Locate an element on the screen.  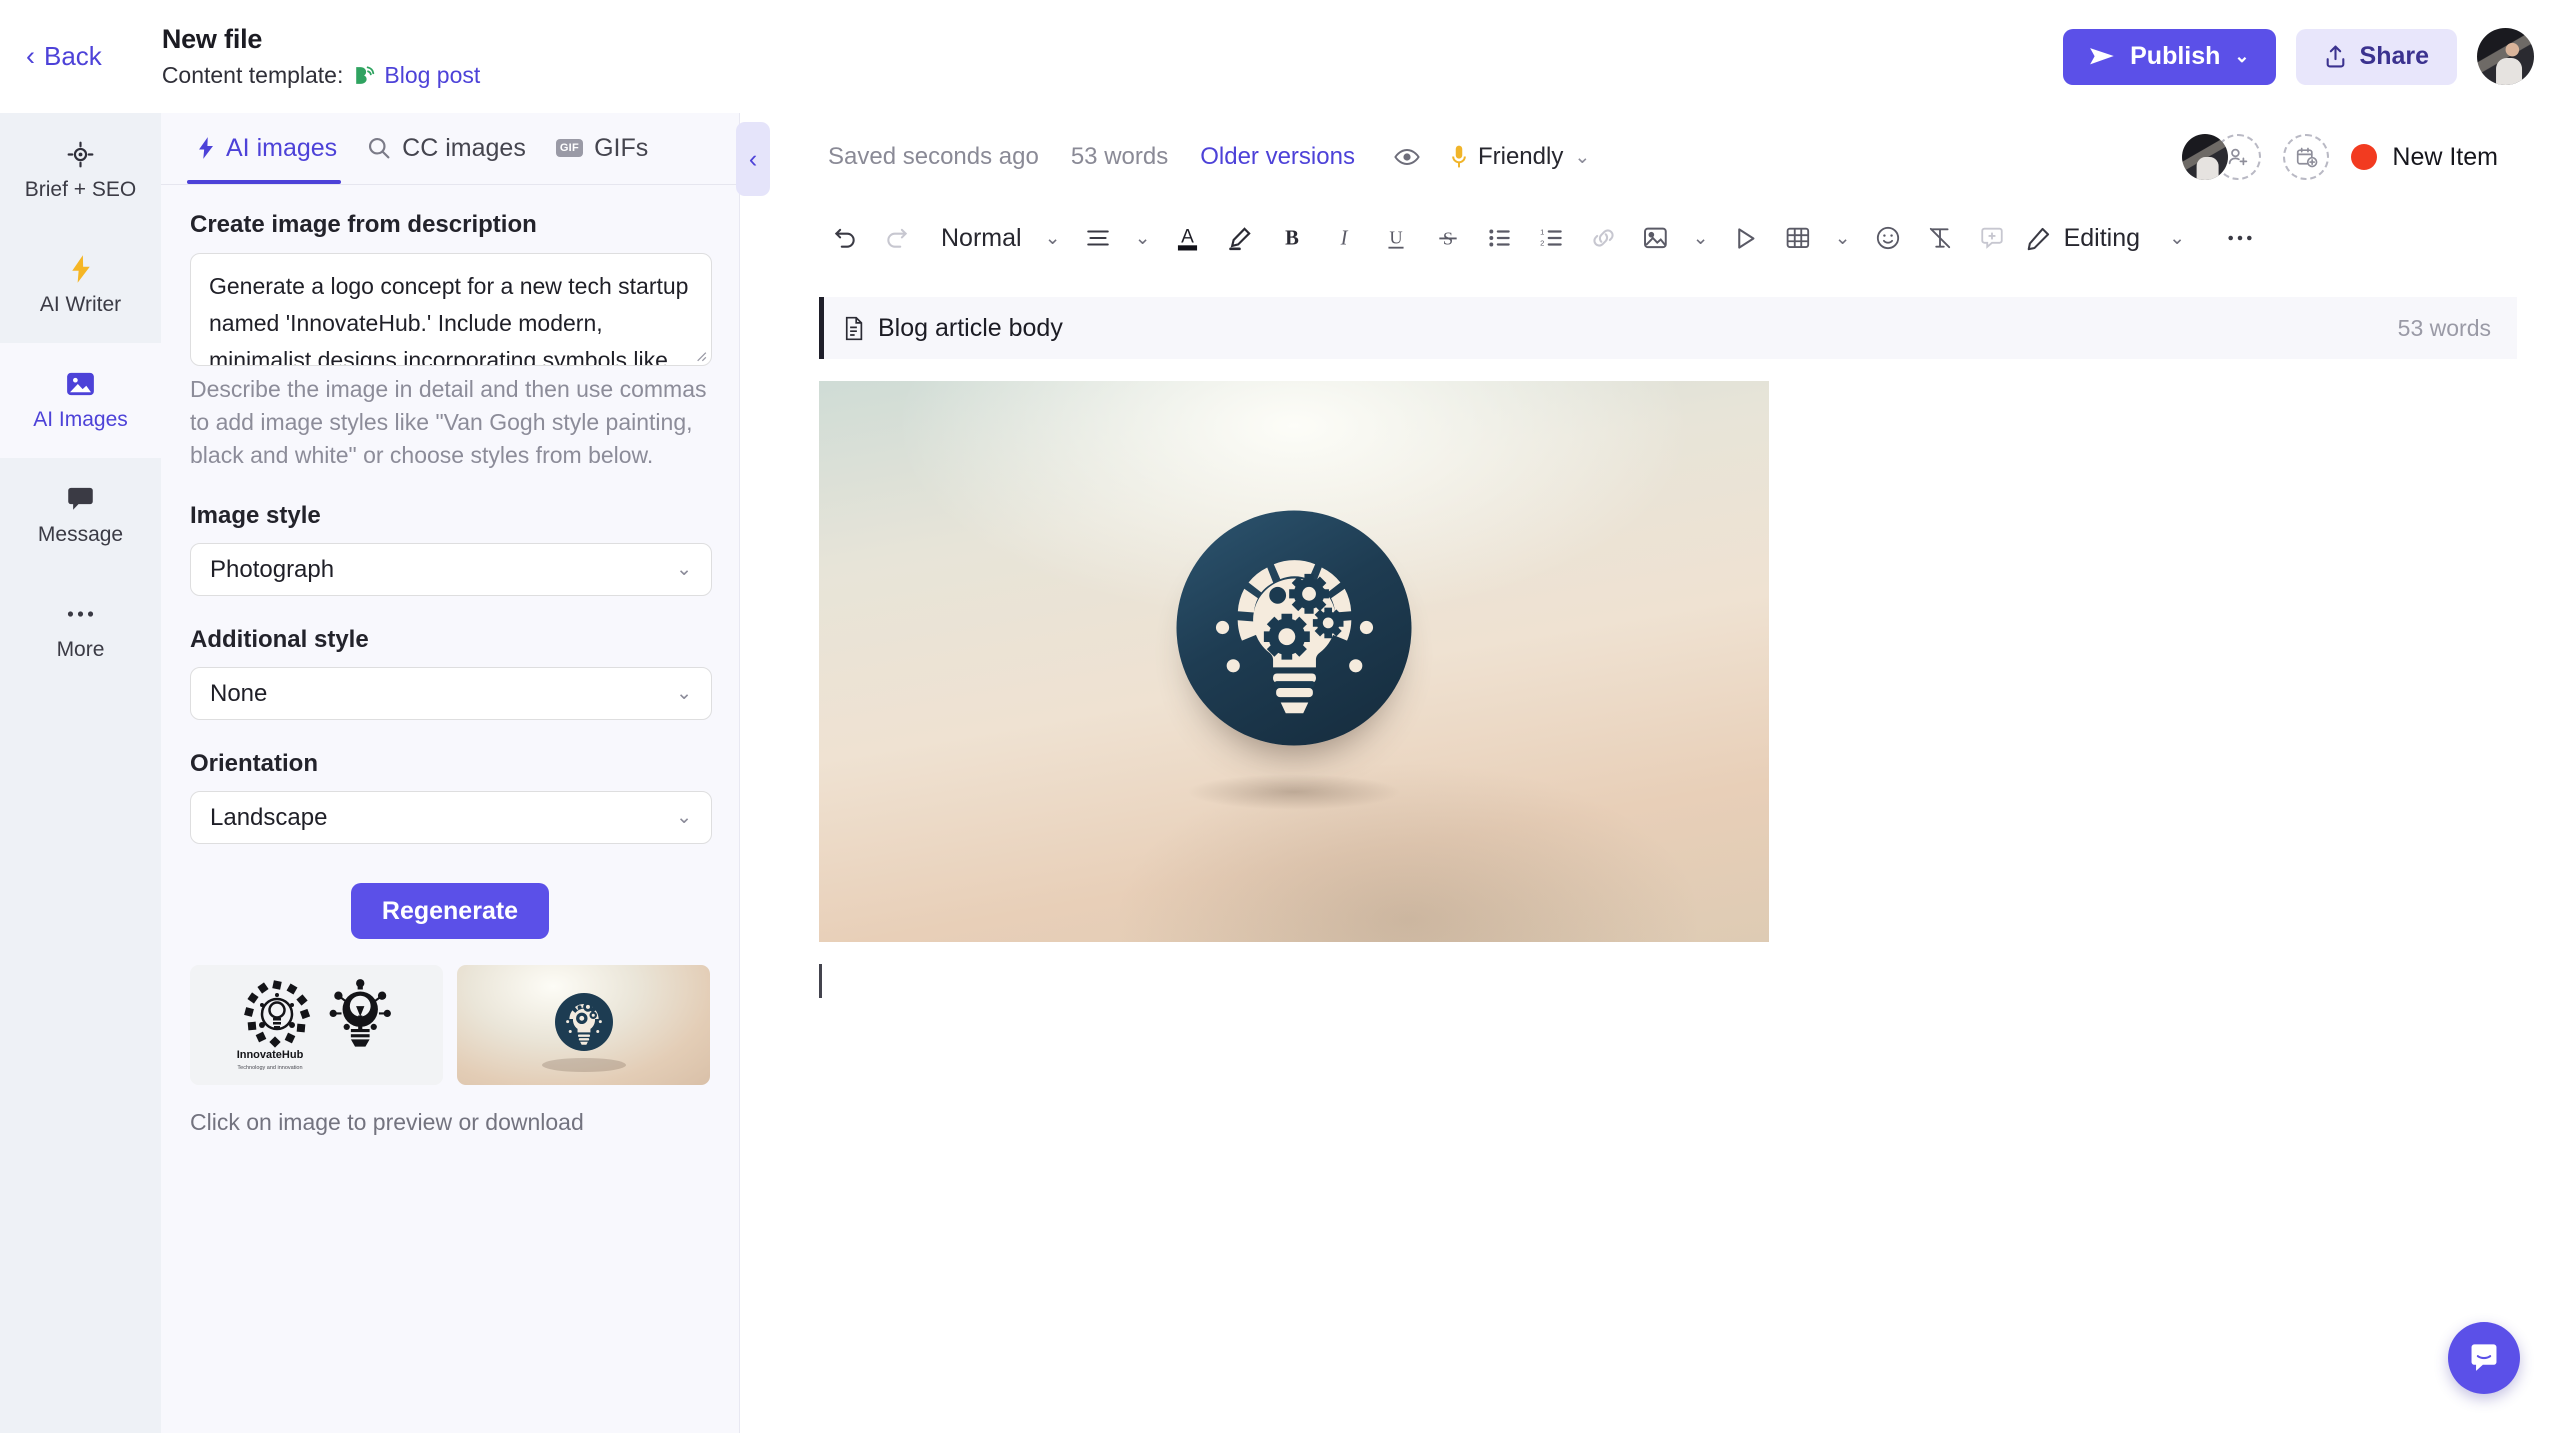
image-style-value: Photograph is located at coordinates (272, 569).